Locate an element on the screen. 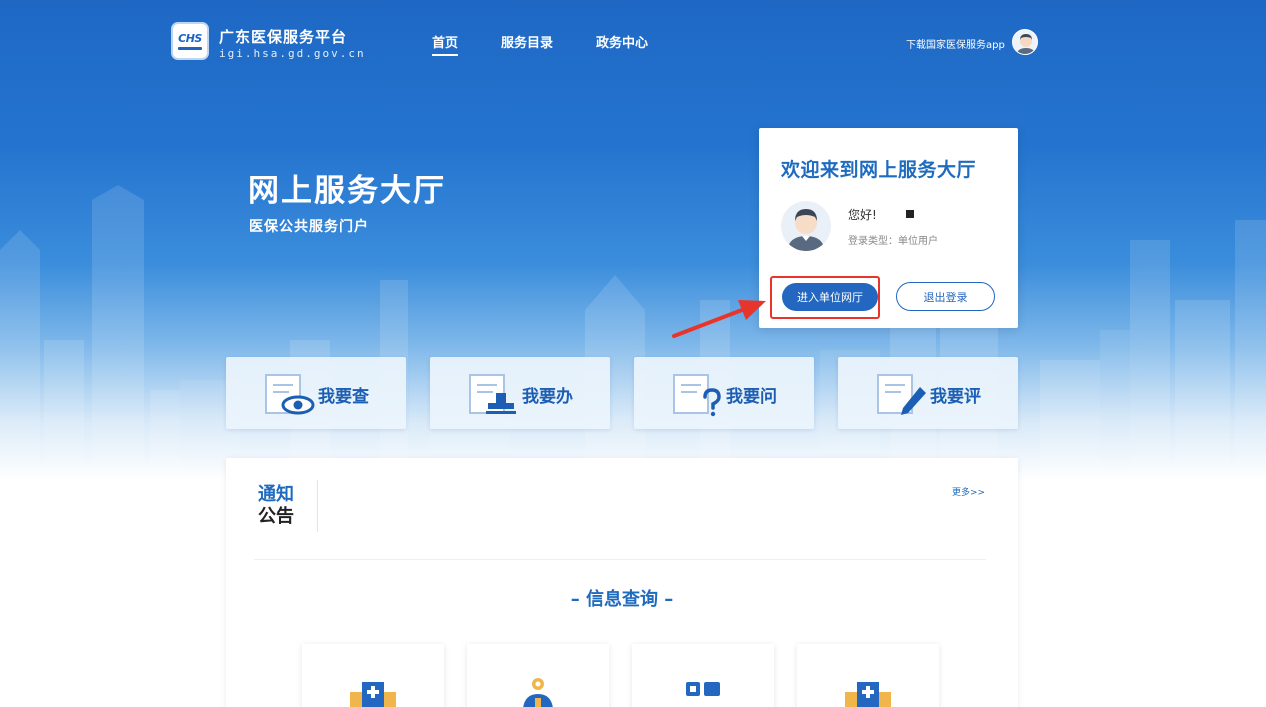  pen-document-icon is located at coordinates (901, 394).